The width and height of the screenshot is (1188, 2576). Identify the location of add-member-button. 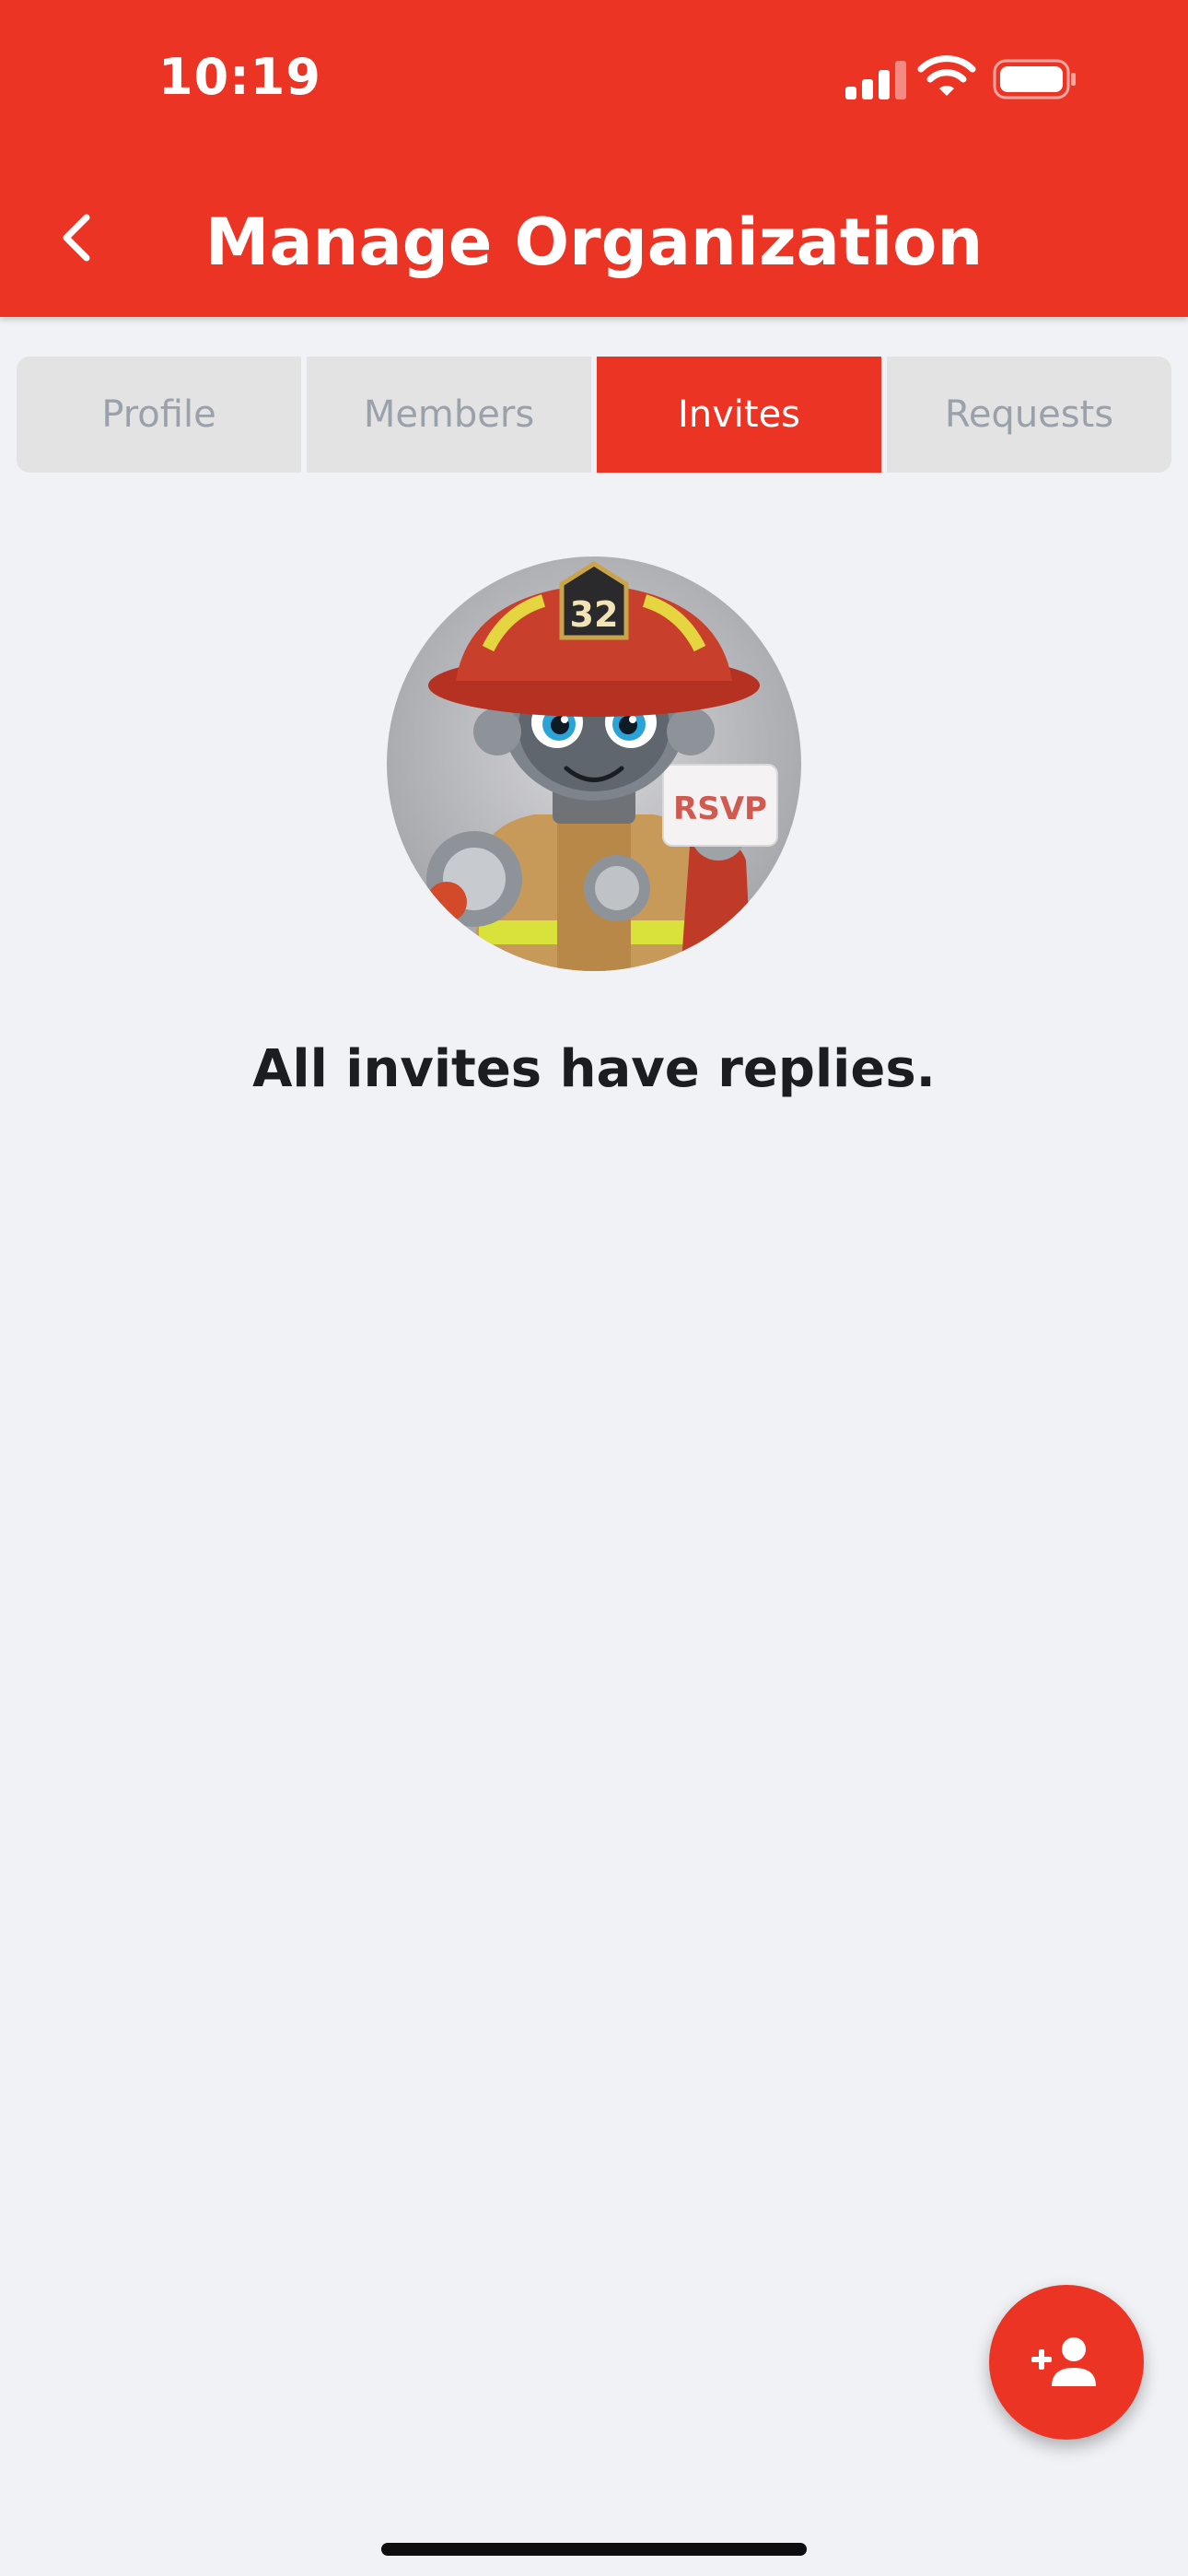
(1066, 2362).